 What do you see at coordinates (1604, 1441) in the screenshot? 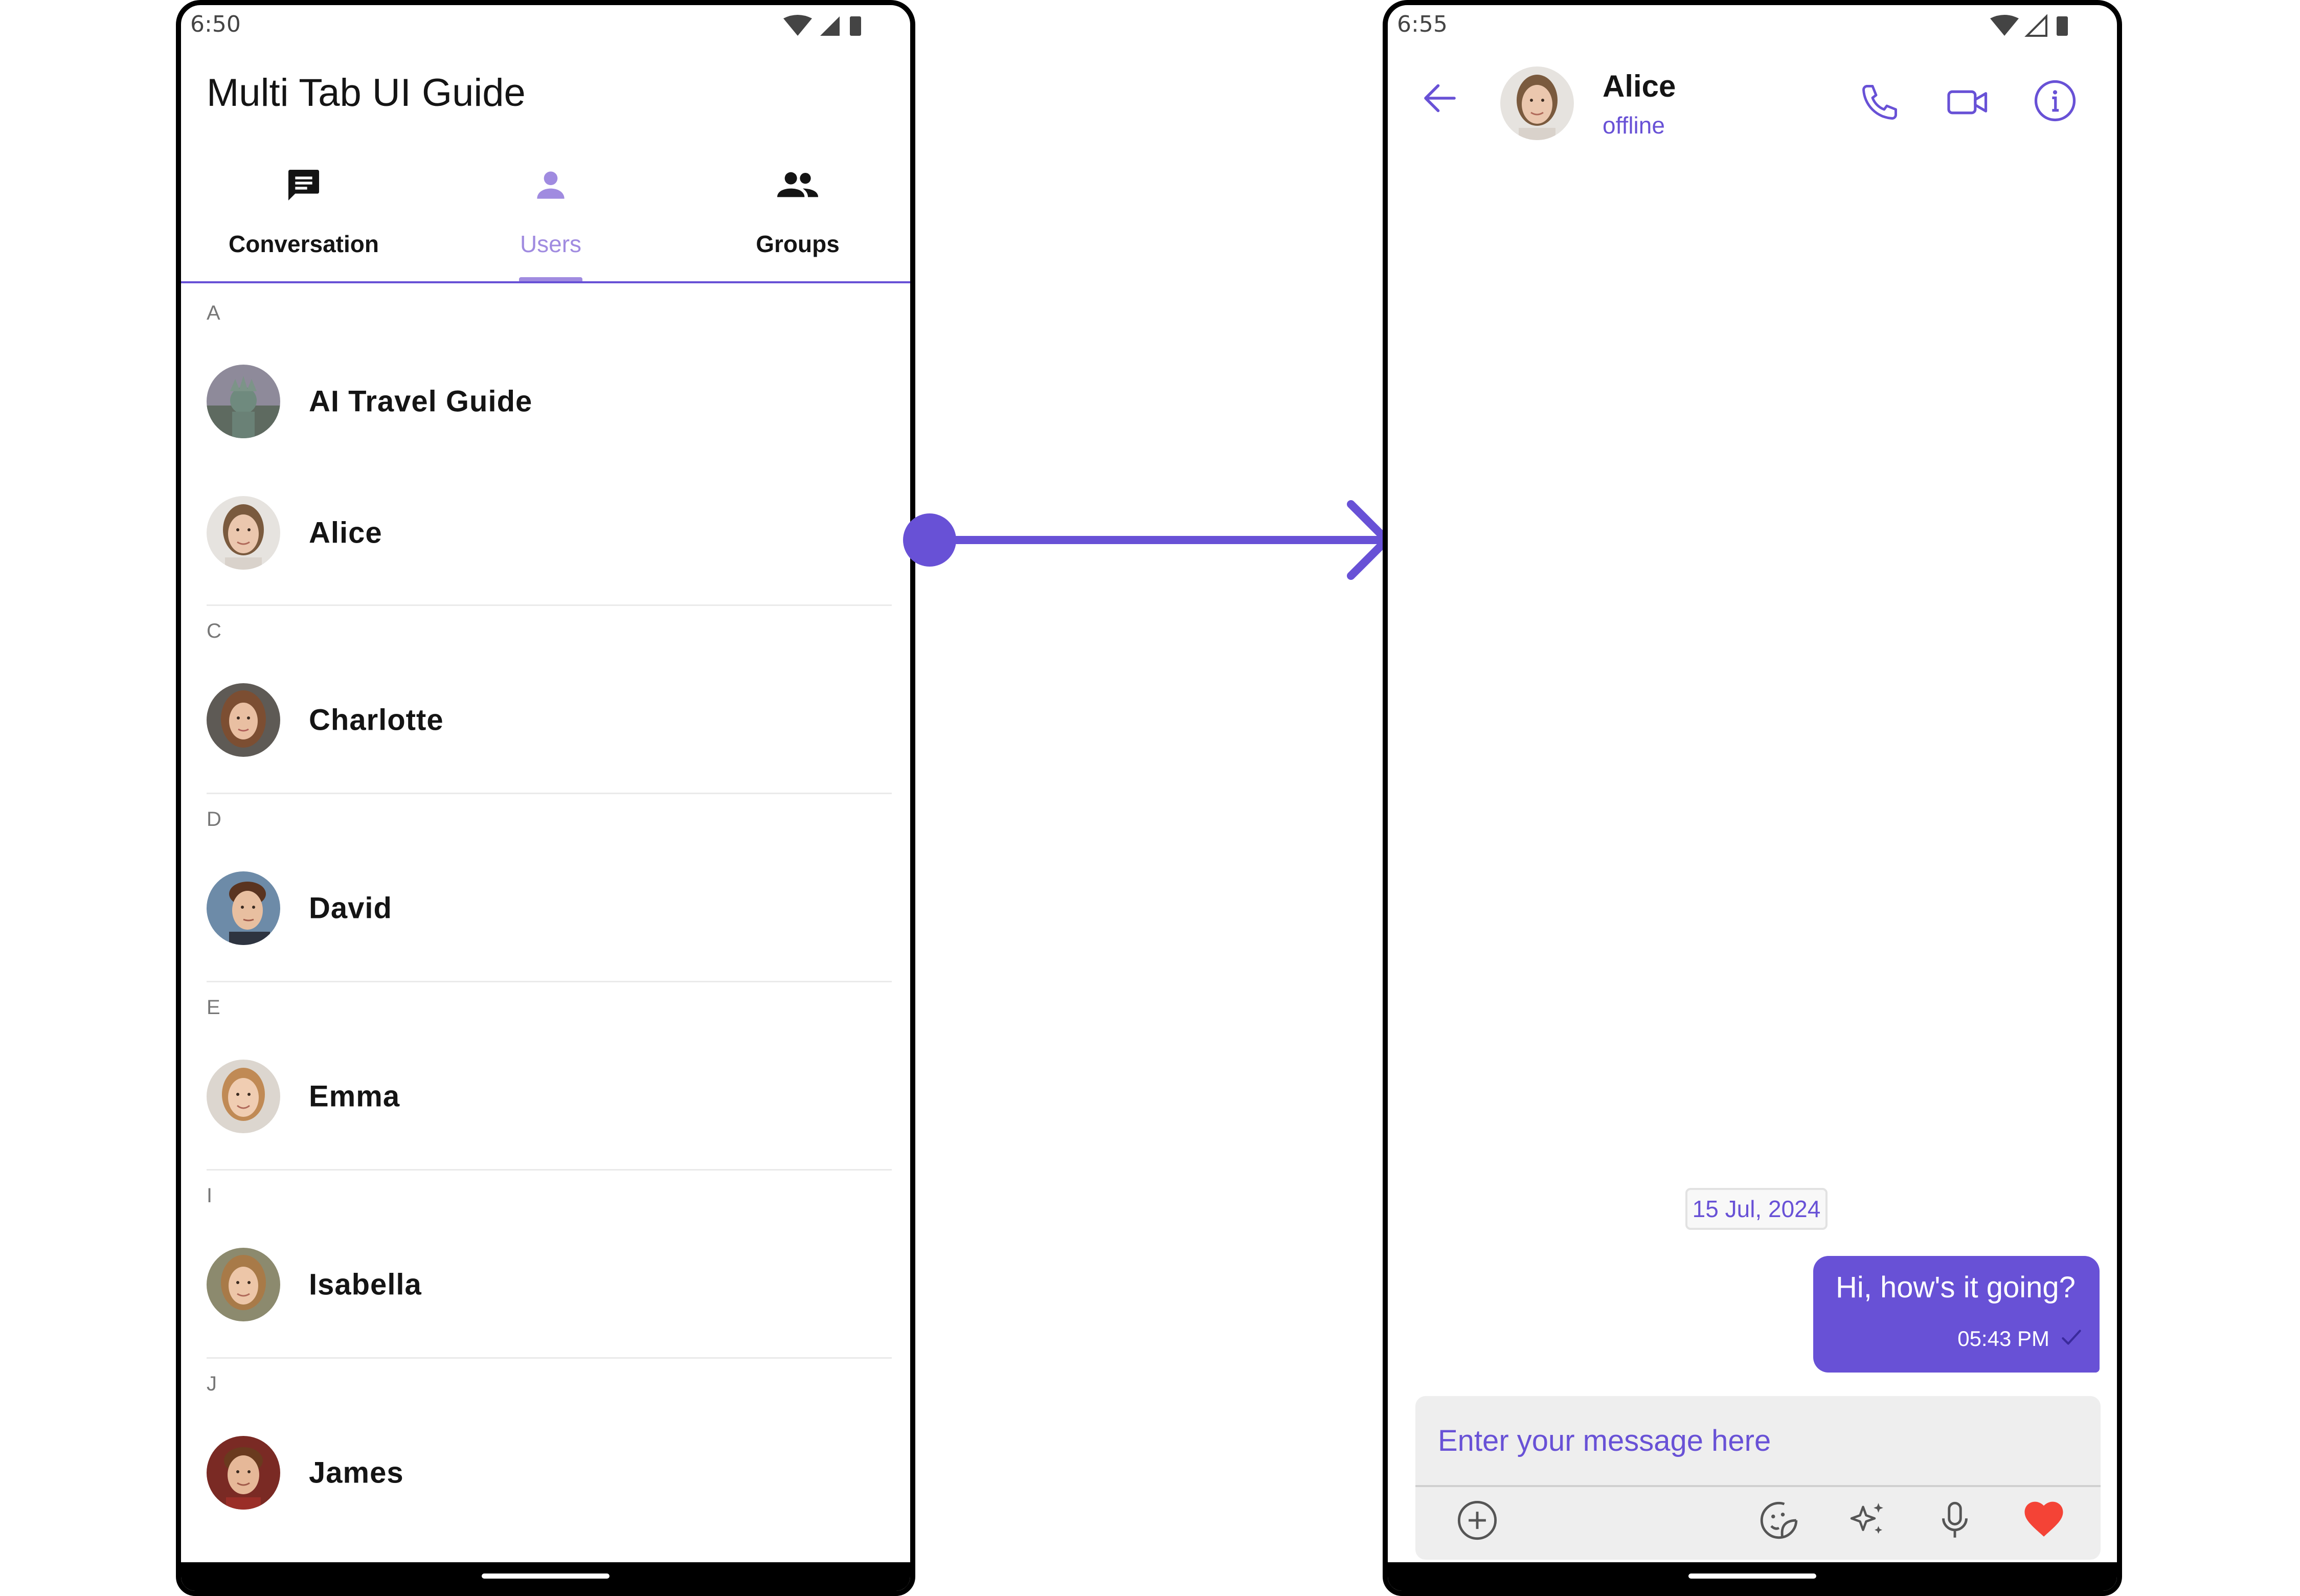
I see `message-input-placeholder: Enter your message here` at bounding box center [1604, 1441].